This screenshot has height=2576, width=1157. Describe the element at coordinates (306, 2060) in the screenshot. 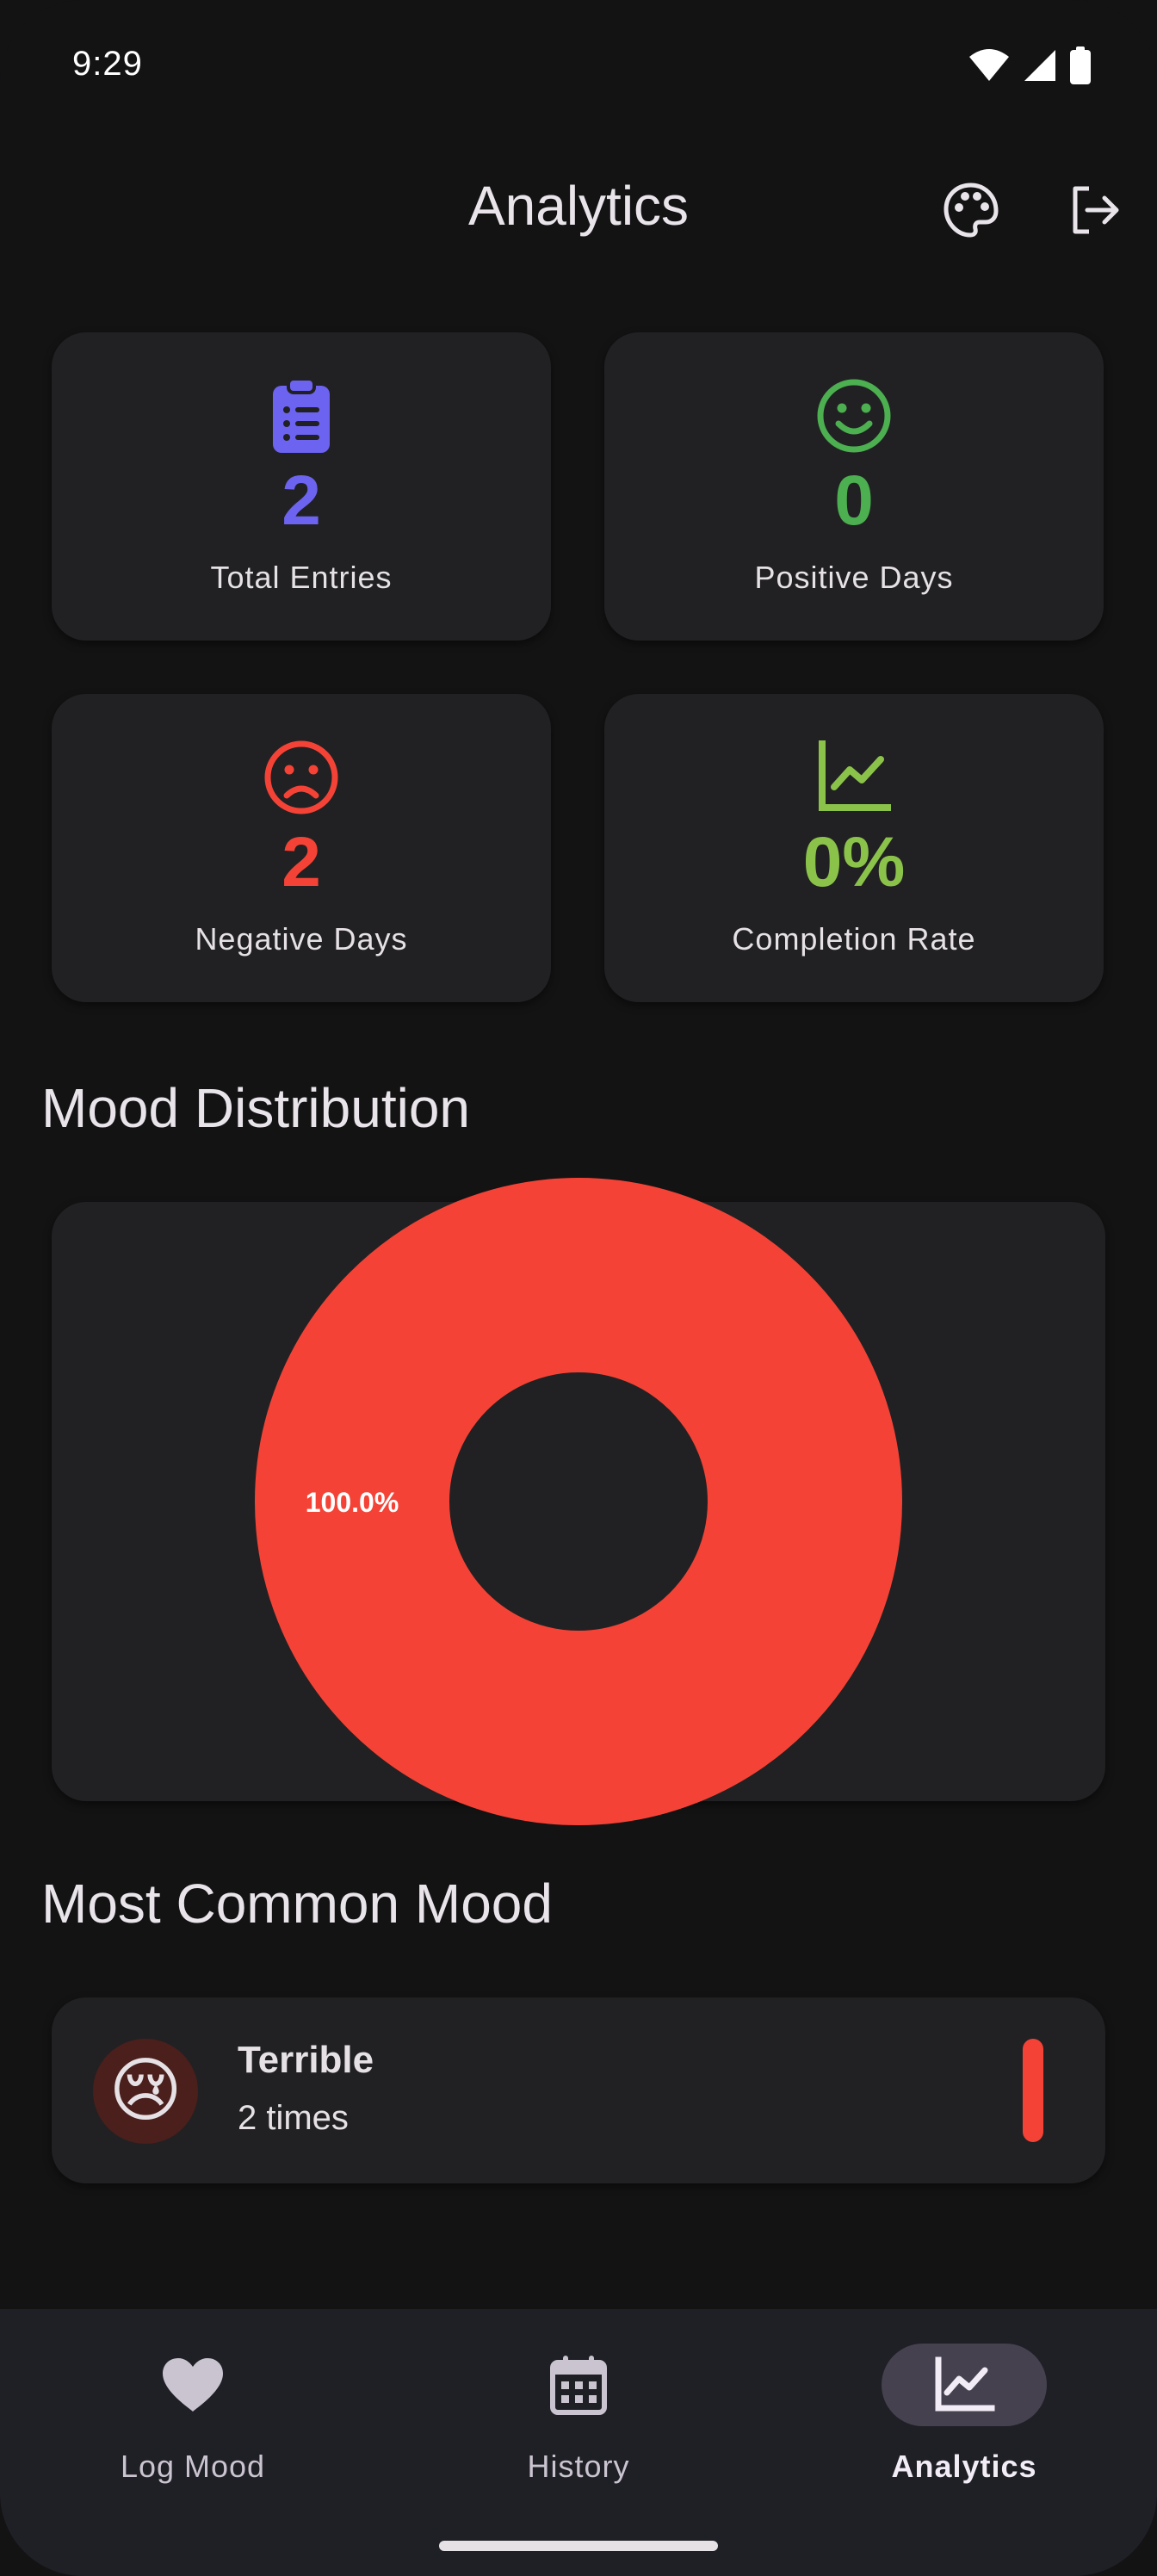

I see `mood-name: Terrible` at that location.